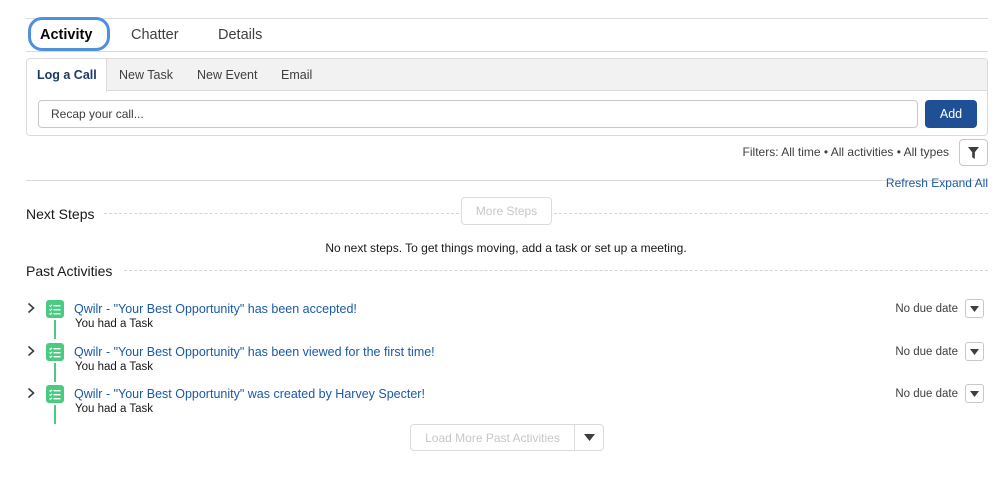 Image resolution: width=1006 pixels, height=486 pixels. I want to click on expand-all-link: Expand All, so click(959, 183).